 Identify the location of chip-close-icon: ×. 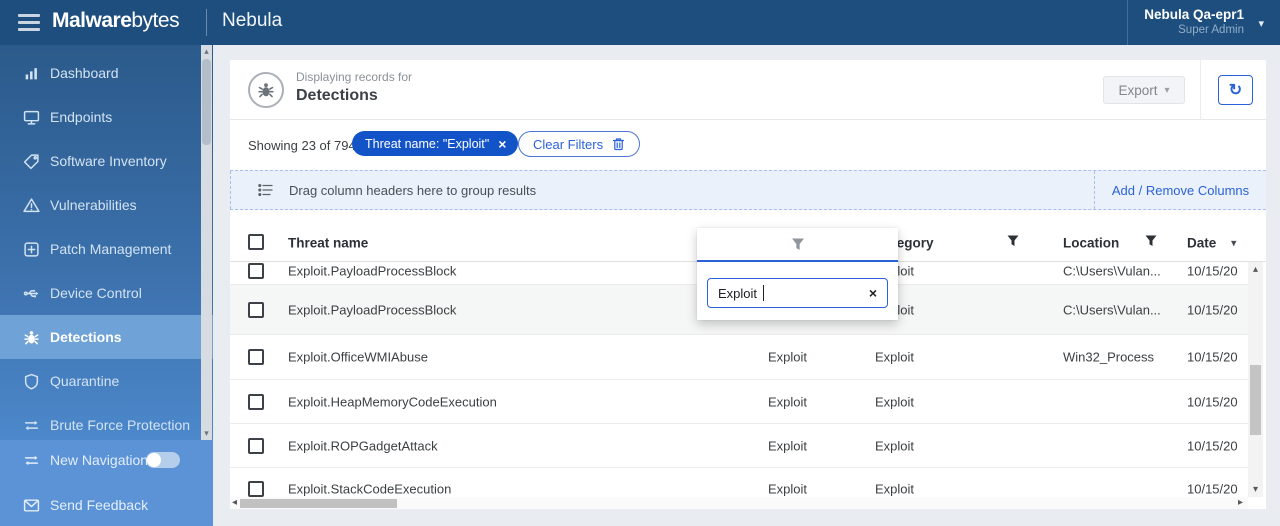
(502, 144).